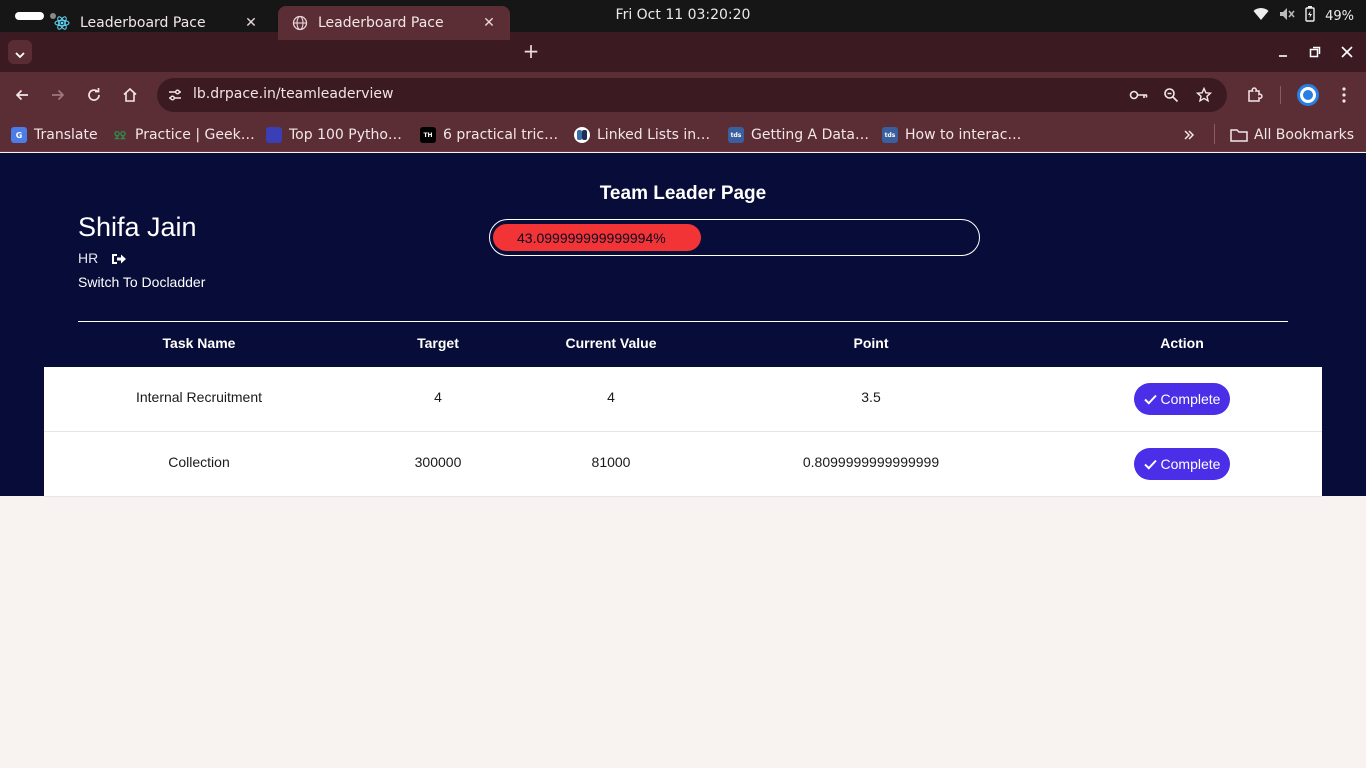  I want to click on column-header-current-value: Current Value, so click(611, 343).